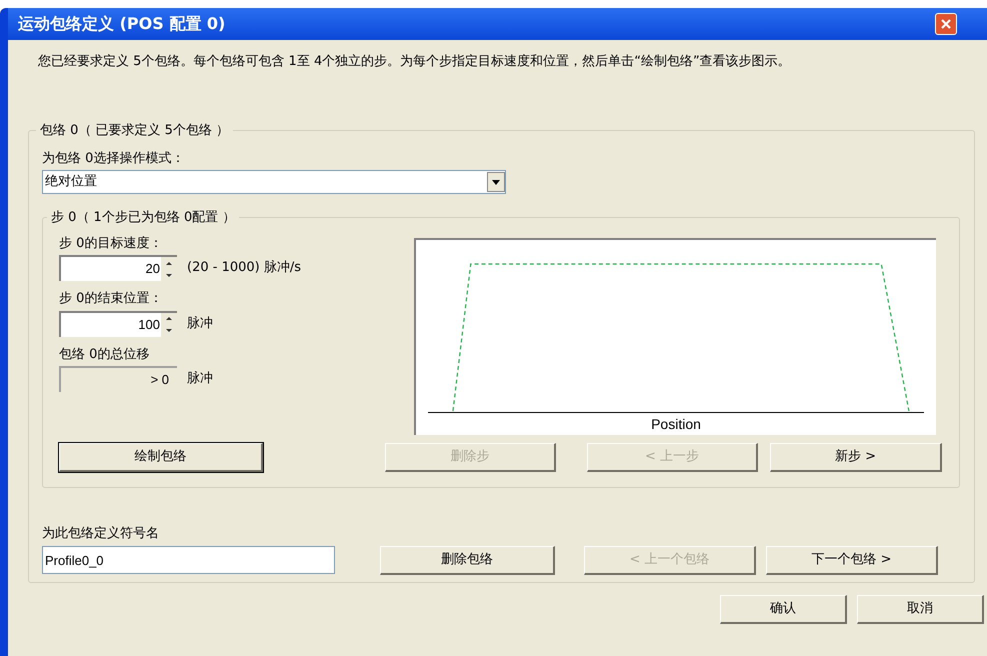  I want to click on unit-label: (20 - 1000) 脉冲/s, so click(244, 268).